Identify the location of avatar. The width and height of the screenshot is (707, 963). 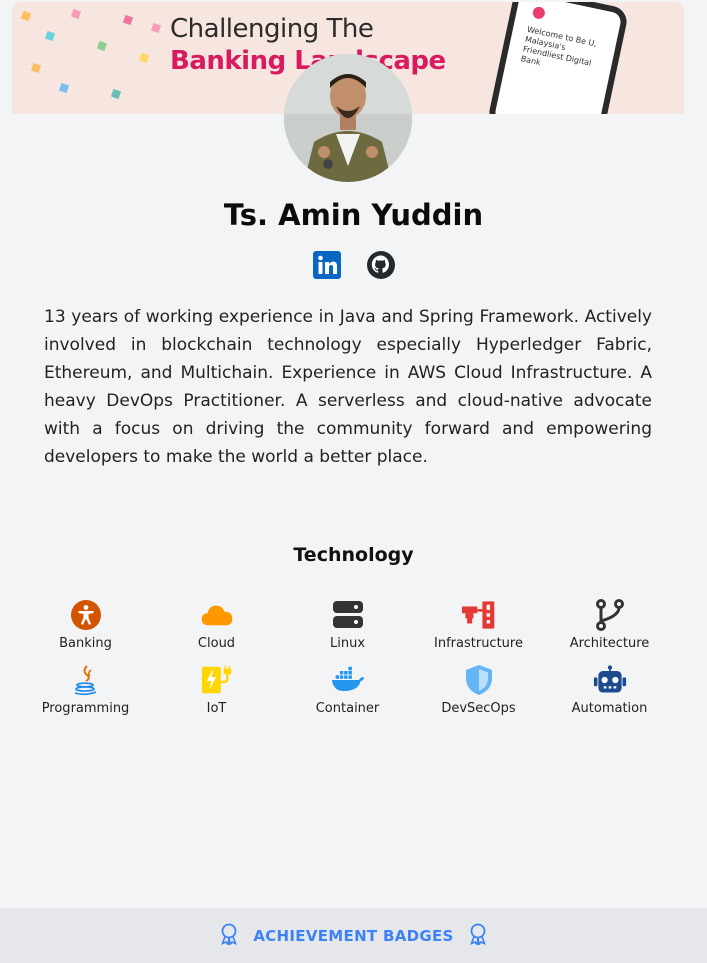
(348, 118).